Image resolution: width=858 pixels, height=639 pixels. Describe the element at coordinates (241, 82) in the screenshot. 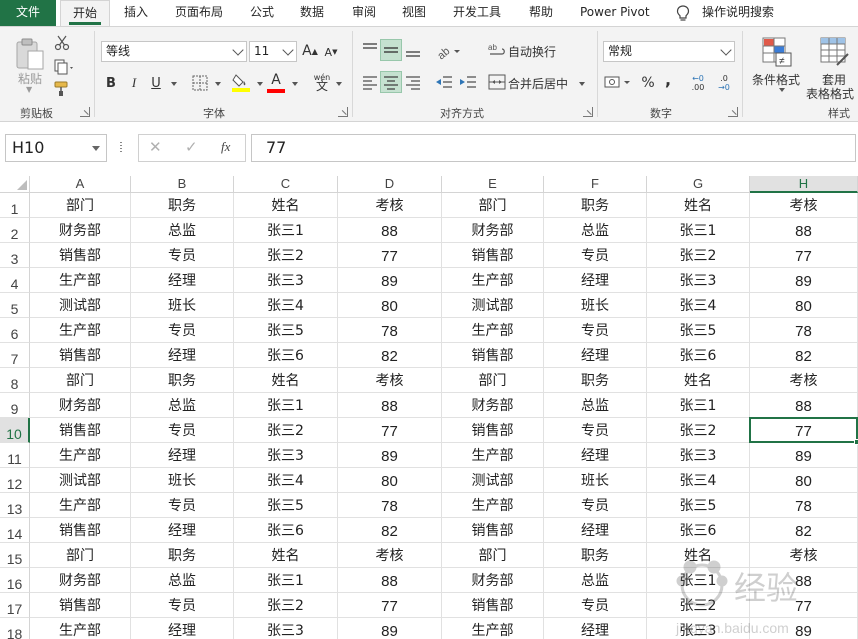

I see `fill-color-icon` at that location.